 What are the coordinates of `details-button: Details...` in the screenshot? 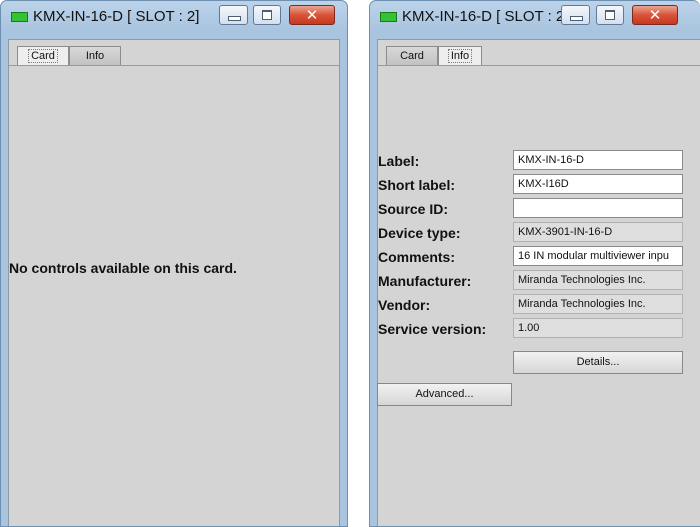 It's located at (598, 362).